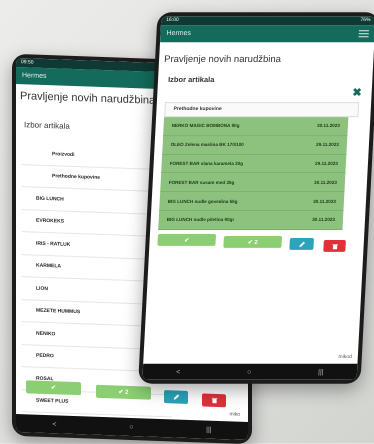 The width and height of the screenshot is (374, 444). What do you see at coordinates (205, 126) in the screenshot?
I see `order-item-name: NERKO MAGIC BOMBONA 90g` at bounding box center [205, 126].